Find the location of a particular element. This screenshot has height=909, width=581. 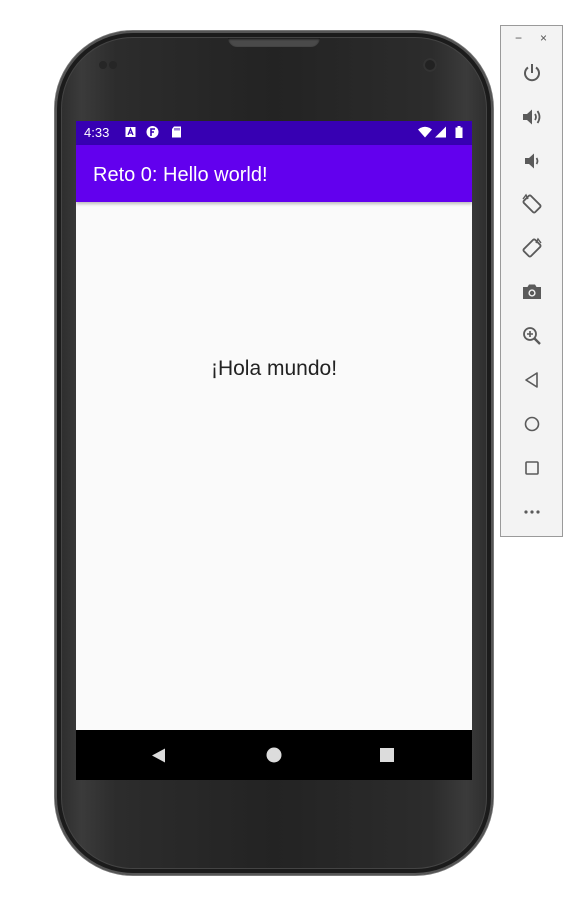

zoom-icon is located at coordinates (532, 336).